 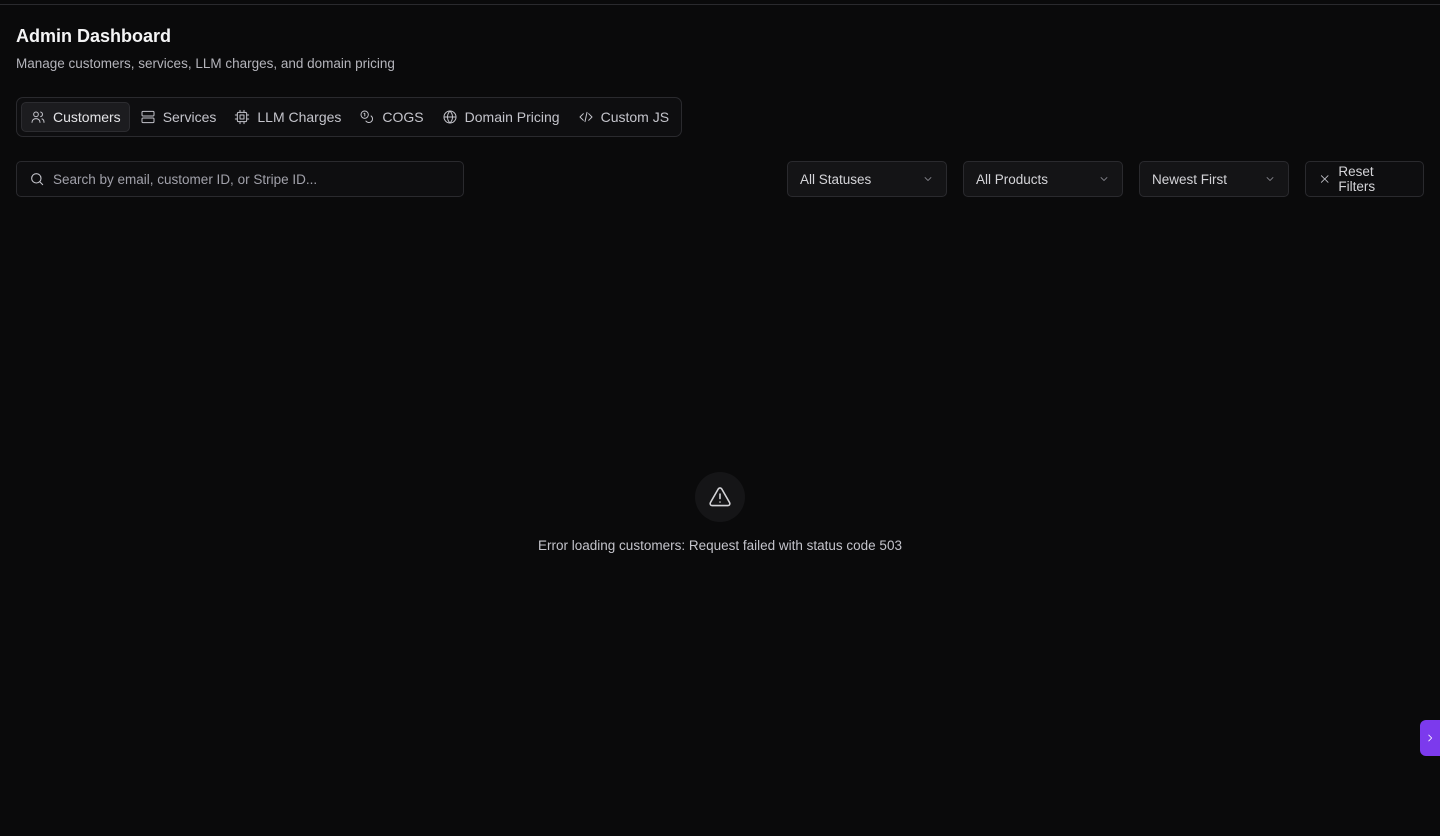 I want to click on error-icon-badge, so click(x=720, y=497).